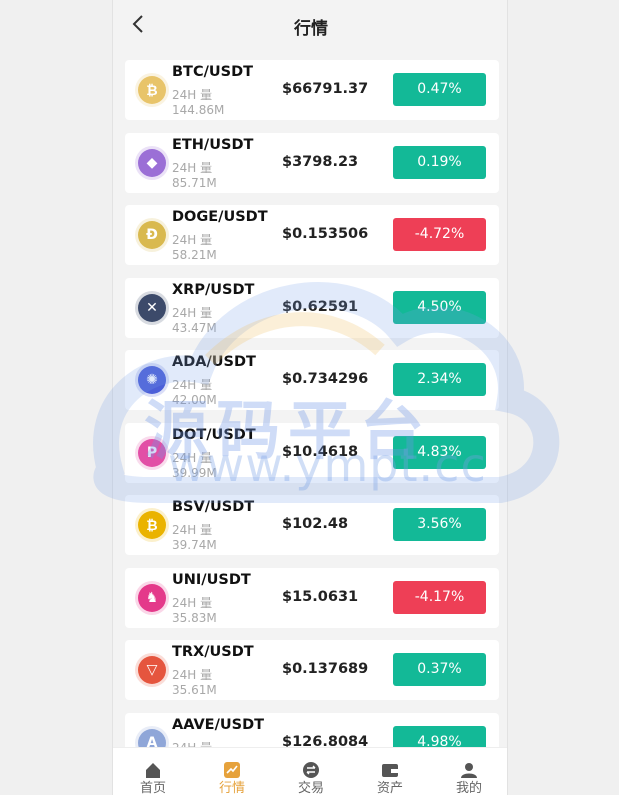  What do you see at coordinates (152, 788) in the screenshot?
I see `tab-label: 首页` at bounding box center [152, 788].